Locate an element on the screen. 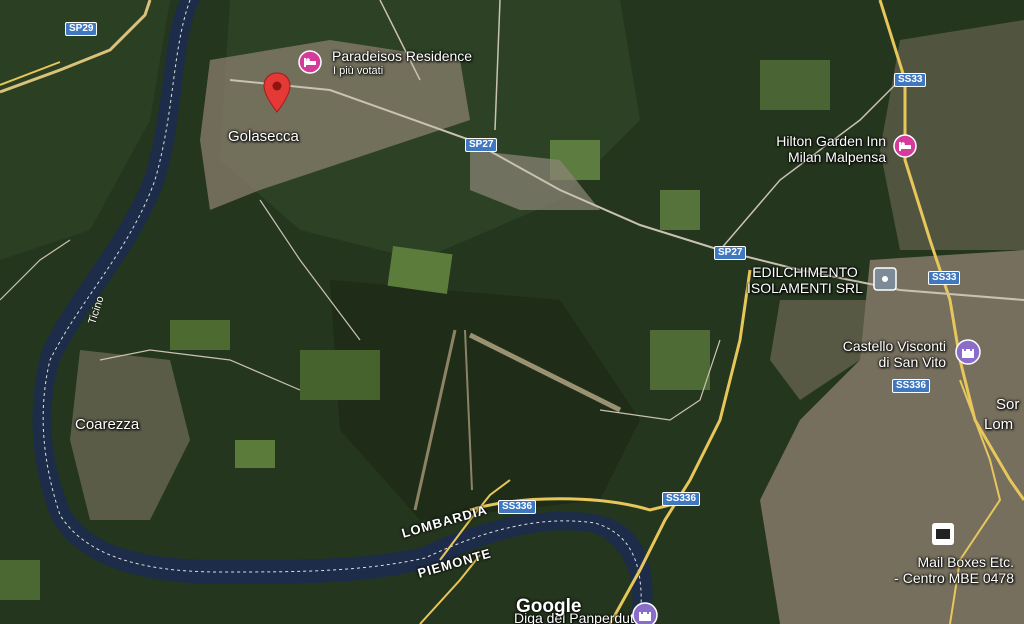 The width and height of the screenshot is (1024, 624). poi-label-edilchimento: EDILCHIMENTO ISOLAMENTI SRL is located at coordinates (805, 280).